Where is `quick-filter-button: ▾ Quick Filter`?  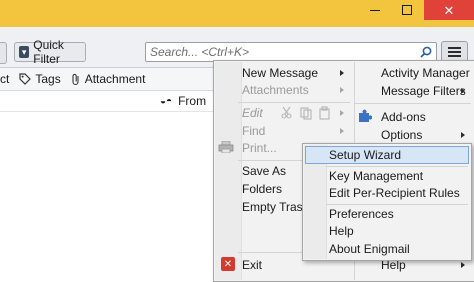 quick-filter-button: ▾ Quick Filter is located at coordinates (50, 52).